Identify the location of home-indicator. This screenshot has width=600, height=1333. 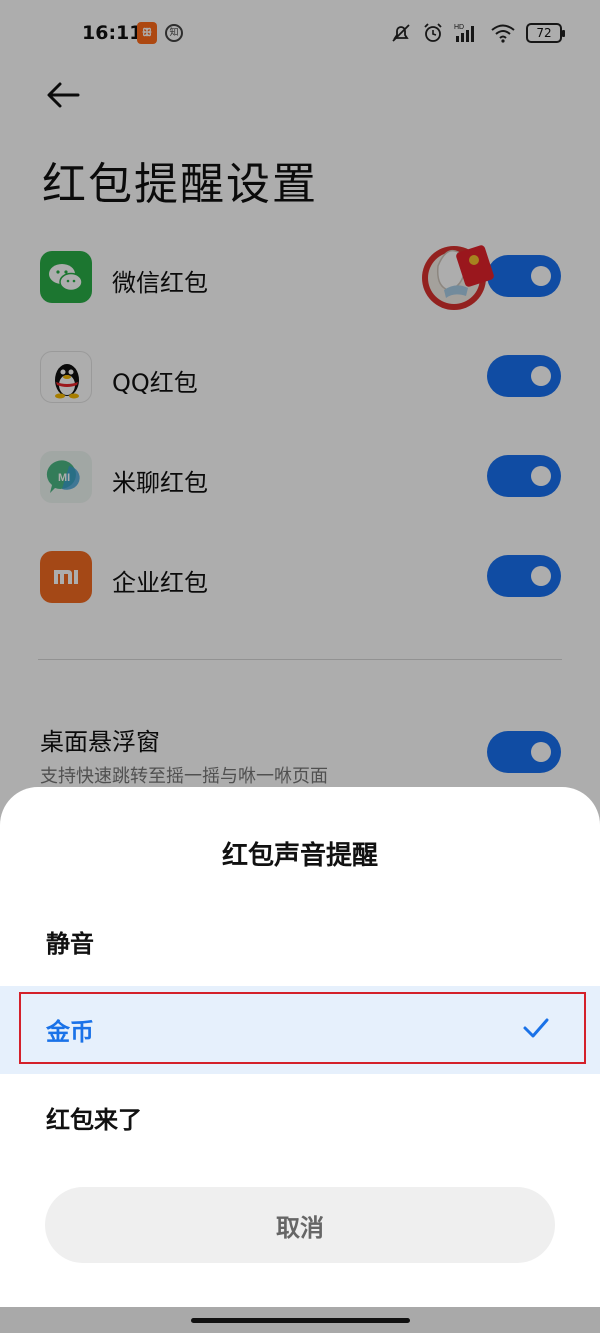
(300, 1320).